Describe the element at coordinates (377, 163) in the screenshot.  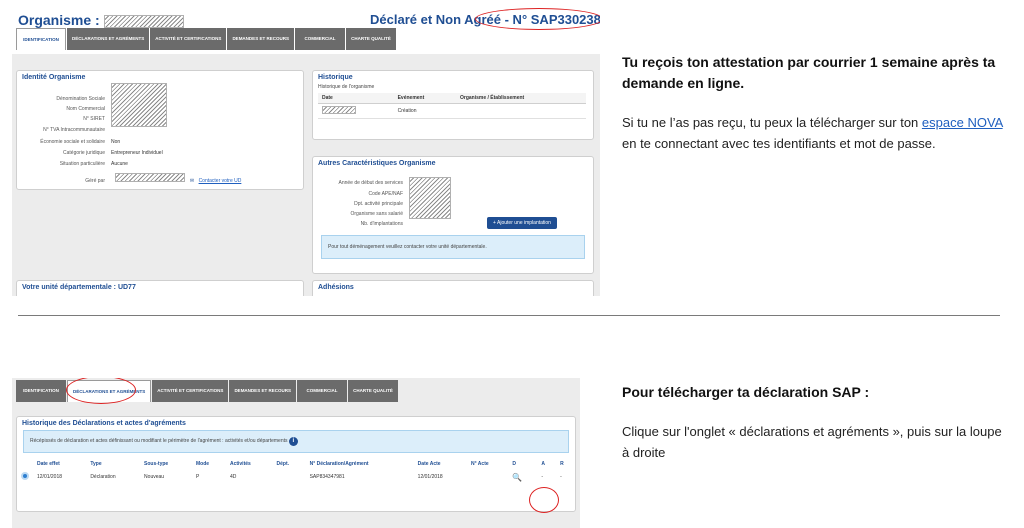
I see `autres-title: Autres Caractéristiques Organisme` at that location.